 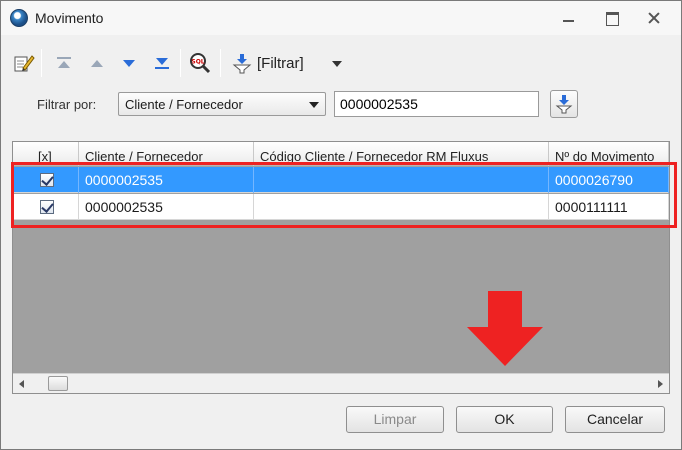 What do you see at coordinates (395, 419) in the screenshot?
I see `clear-button: Limpar` at bounding box center [395, 419].